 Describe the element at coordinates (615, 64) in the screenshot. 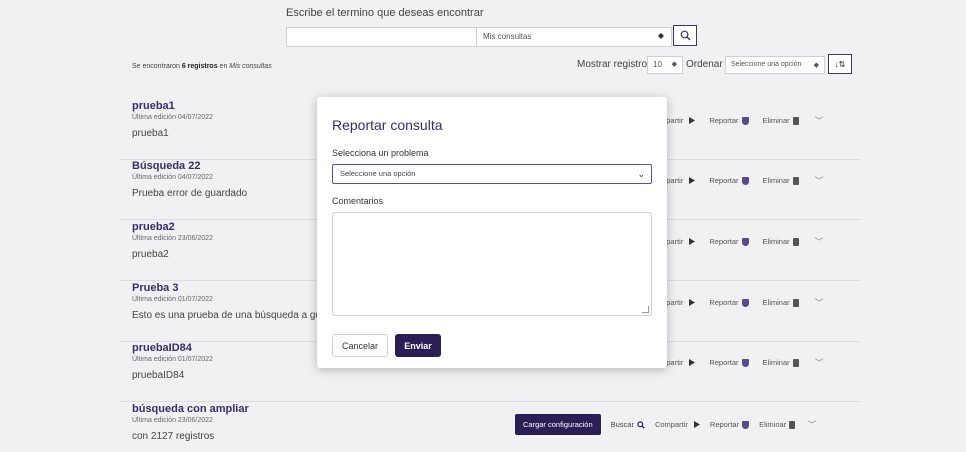

I see `records-label: Mostrar registros` at that location.